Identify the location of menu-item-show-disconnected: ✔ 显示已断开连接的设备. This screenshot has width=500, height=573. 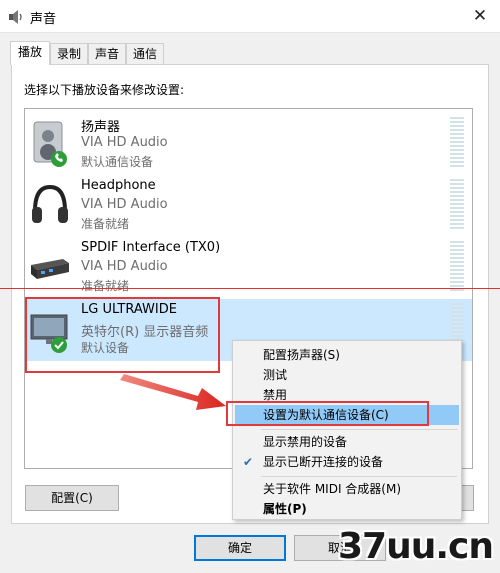
(347, 462).